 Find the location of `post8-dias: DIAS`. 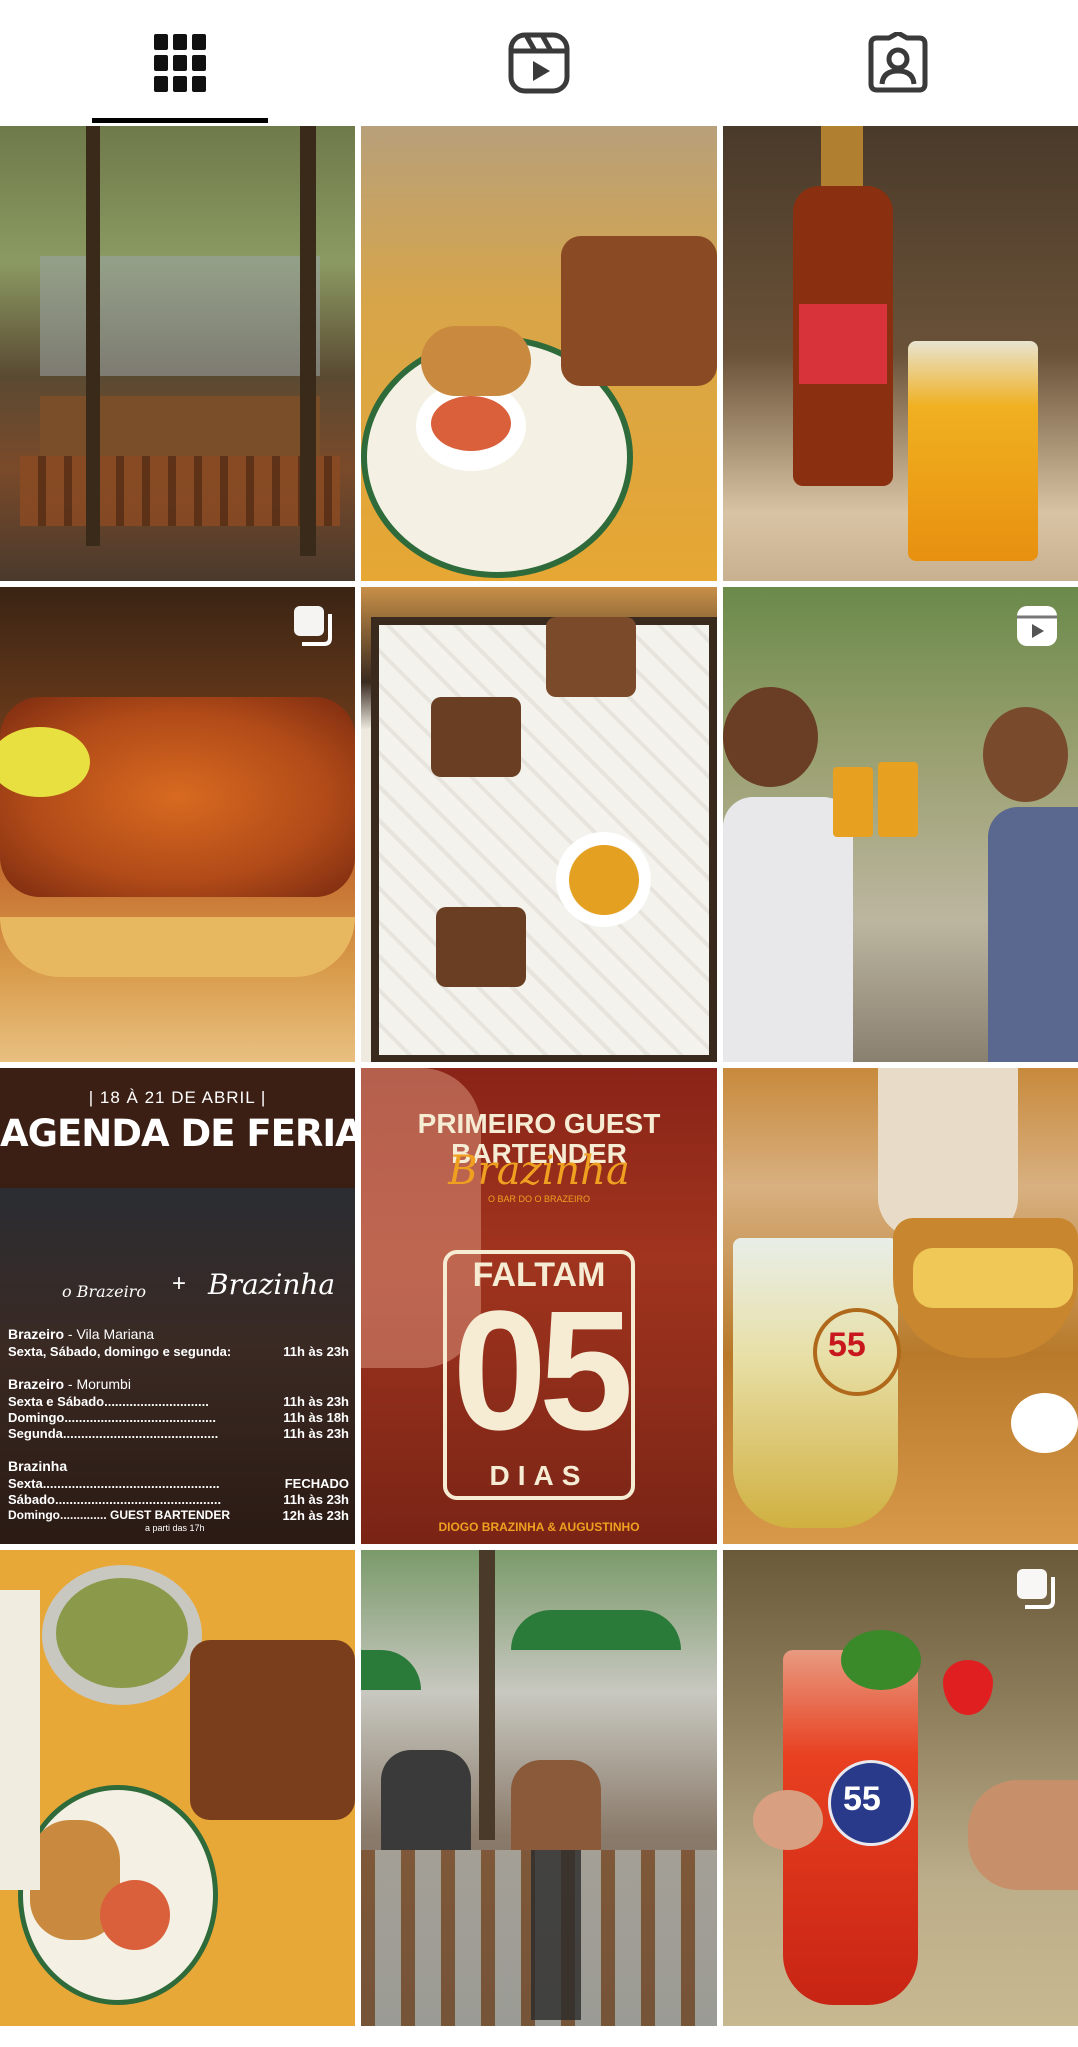

post8-dias: DIAS is located at coordinates (539, 1475).